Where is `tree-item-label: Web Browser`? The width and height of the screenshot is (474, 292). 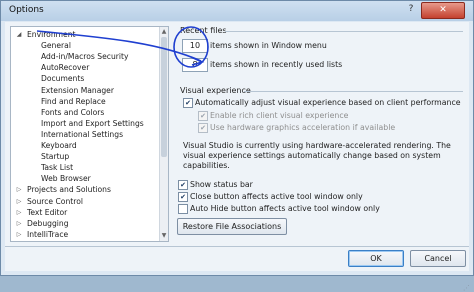 tree-item-label: Web Browser is located at coordinates (66, 179).